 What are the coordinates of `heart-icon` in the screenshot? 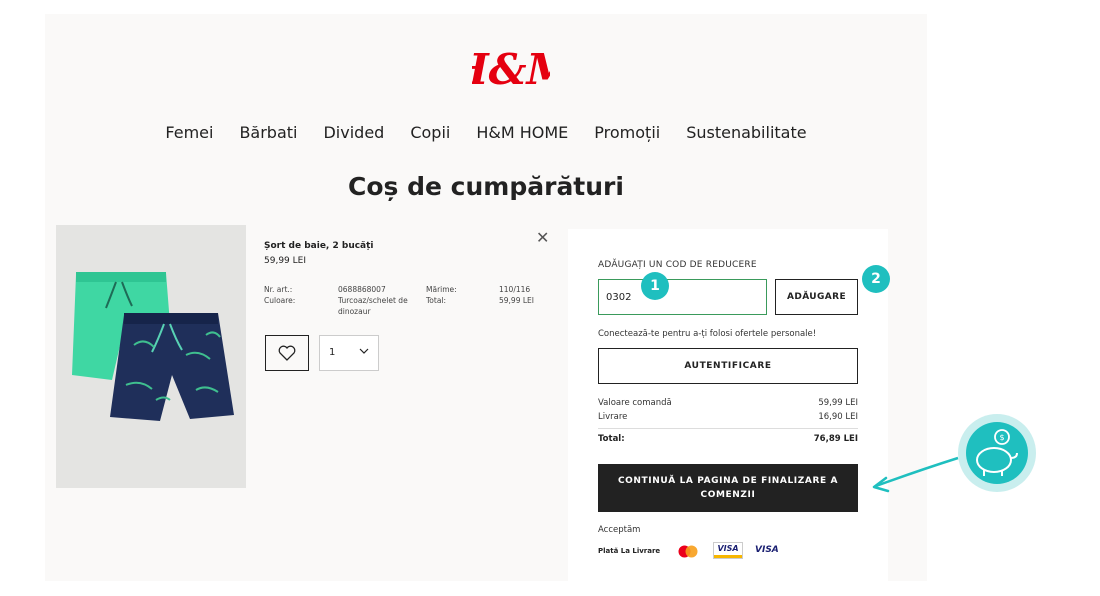 It's located at (287, 353).